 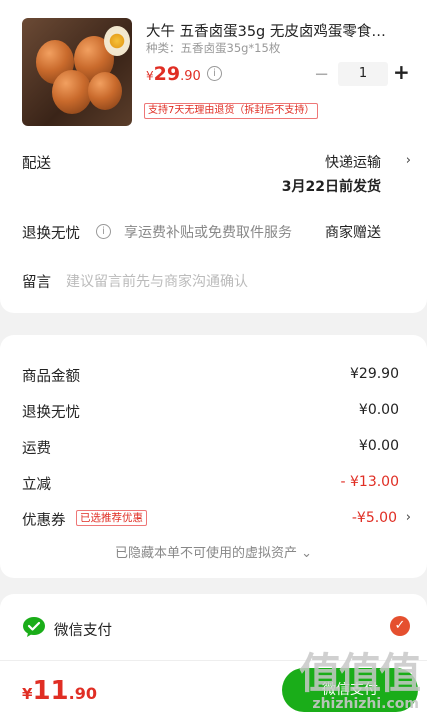 What do you see at coordinates (331, 187) in the screenshot?
I see `ship-date: 3月22日前发货` at bounding box center [331, 187].